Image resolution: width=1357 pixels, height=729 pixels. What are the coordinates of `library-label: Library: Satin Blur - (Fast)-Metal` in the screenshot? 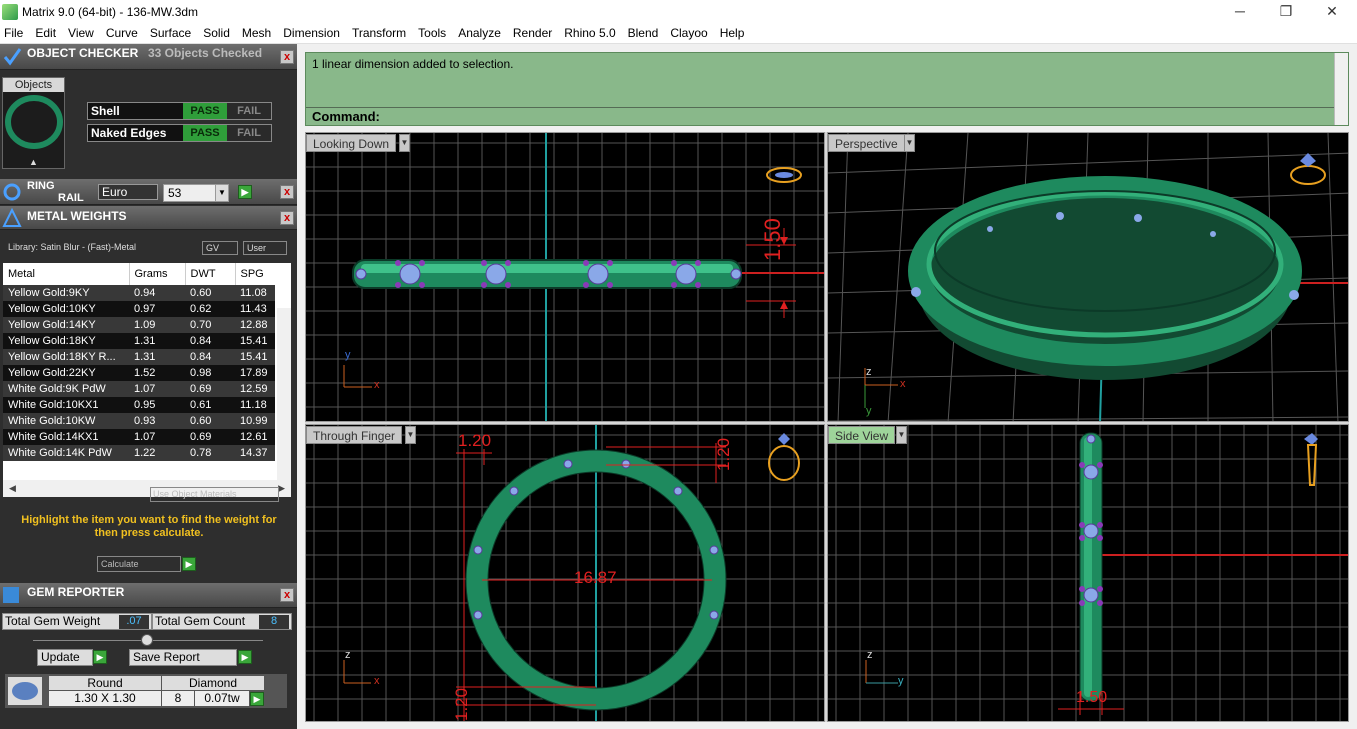 It's located at (72, 247).